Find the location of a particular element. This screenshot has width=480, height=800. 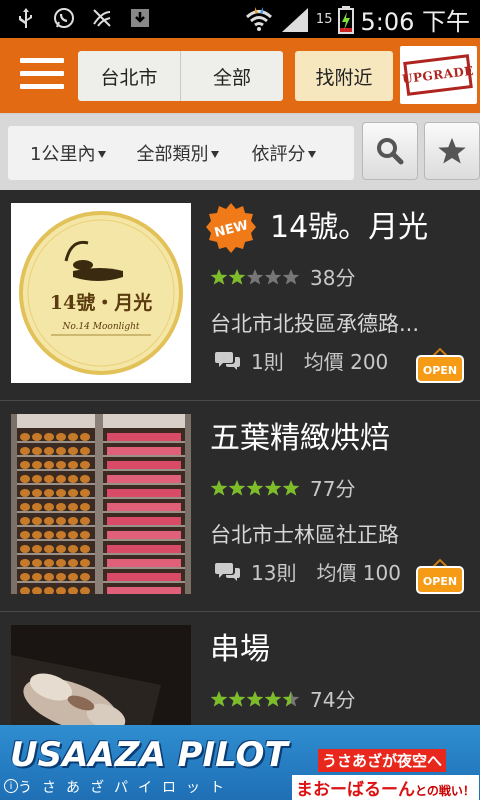

sort-filter-label: 依評分 is located at coordinates (278, 154).